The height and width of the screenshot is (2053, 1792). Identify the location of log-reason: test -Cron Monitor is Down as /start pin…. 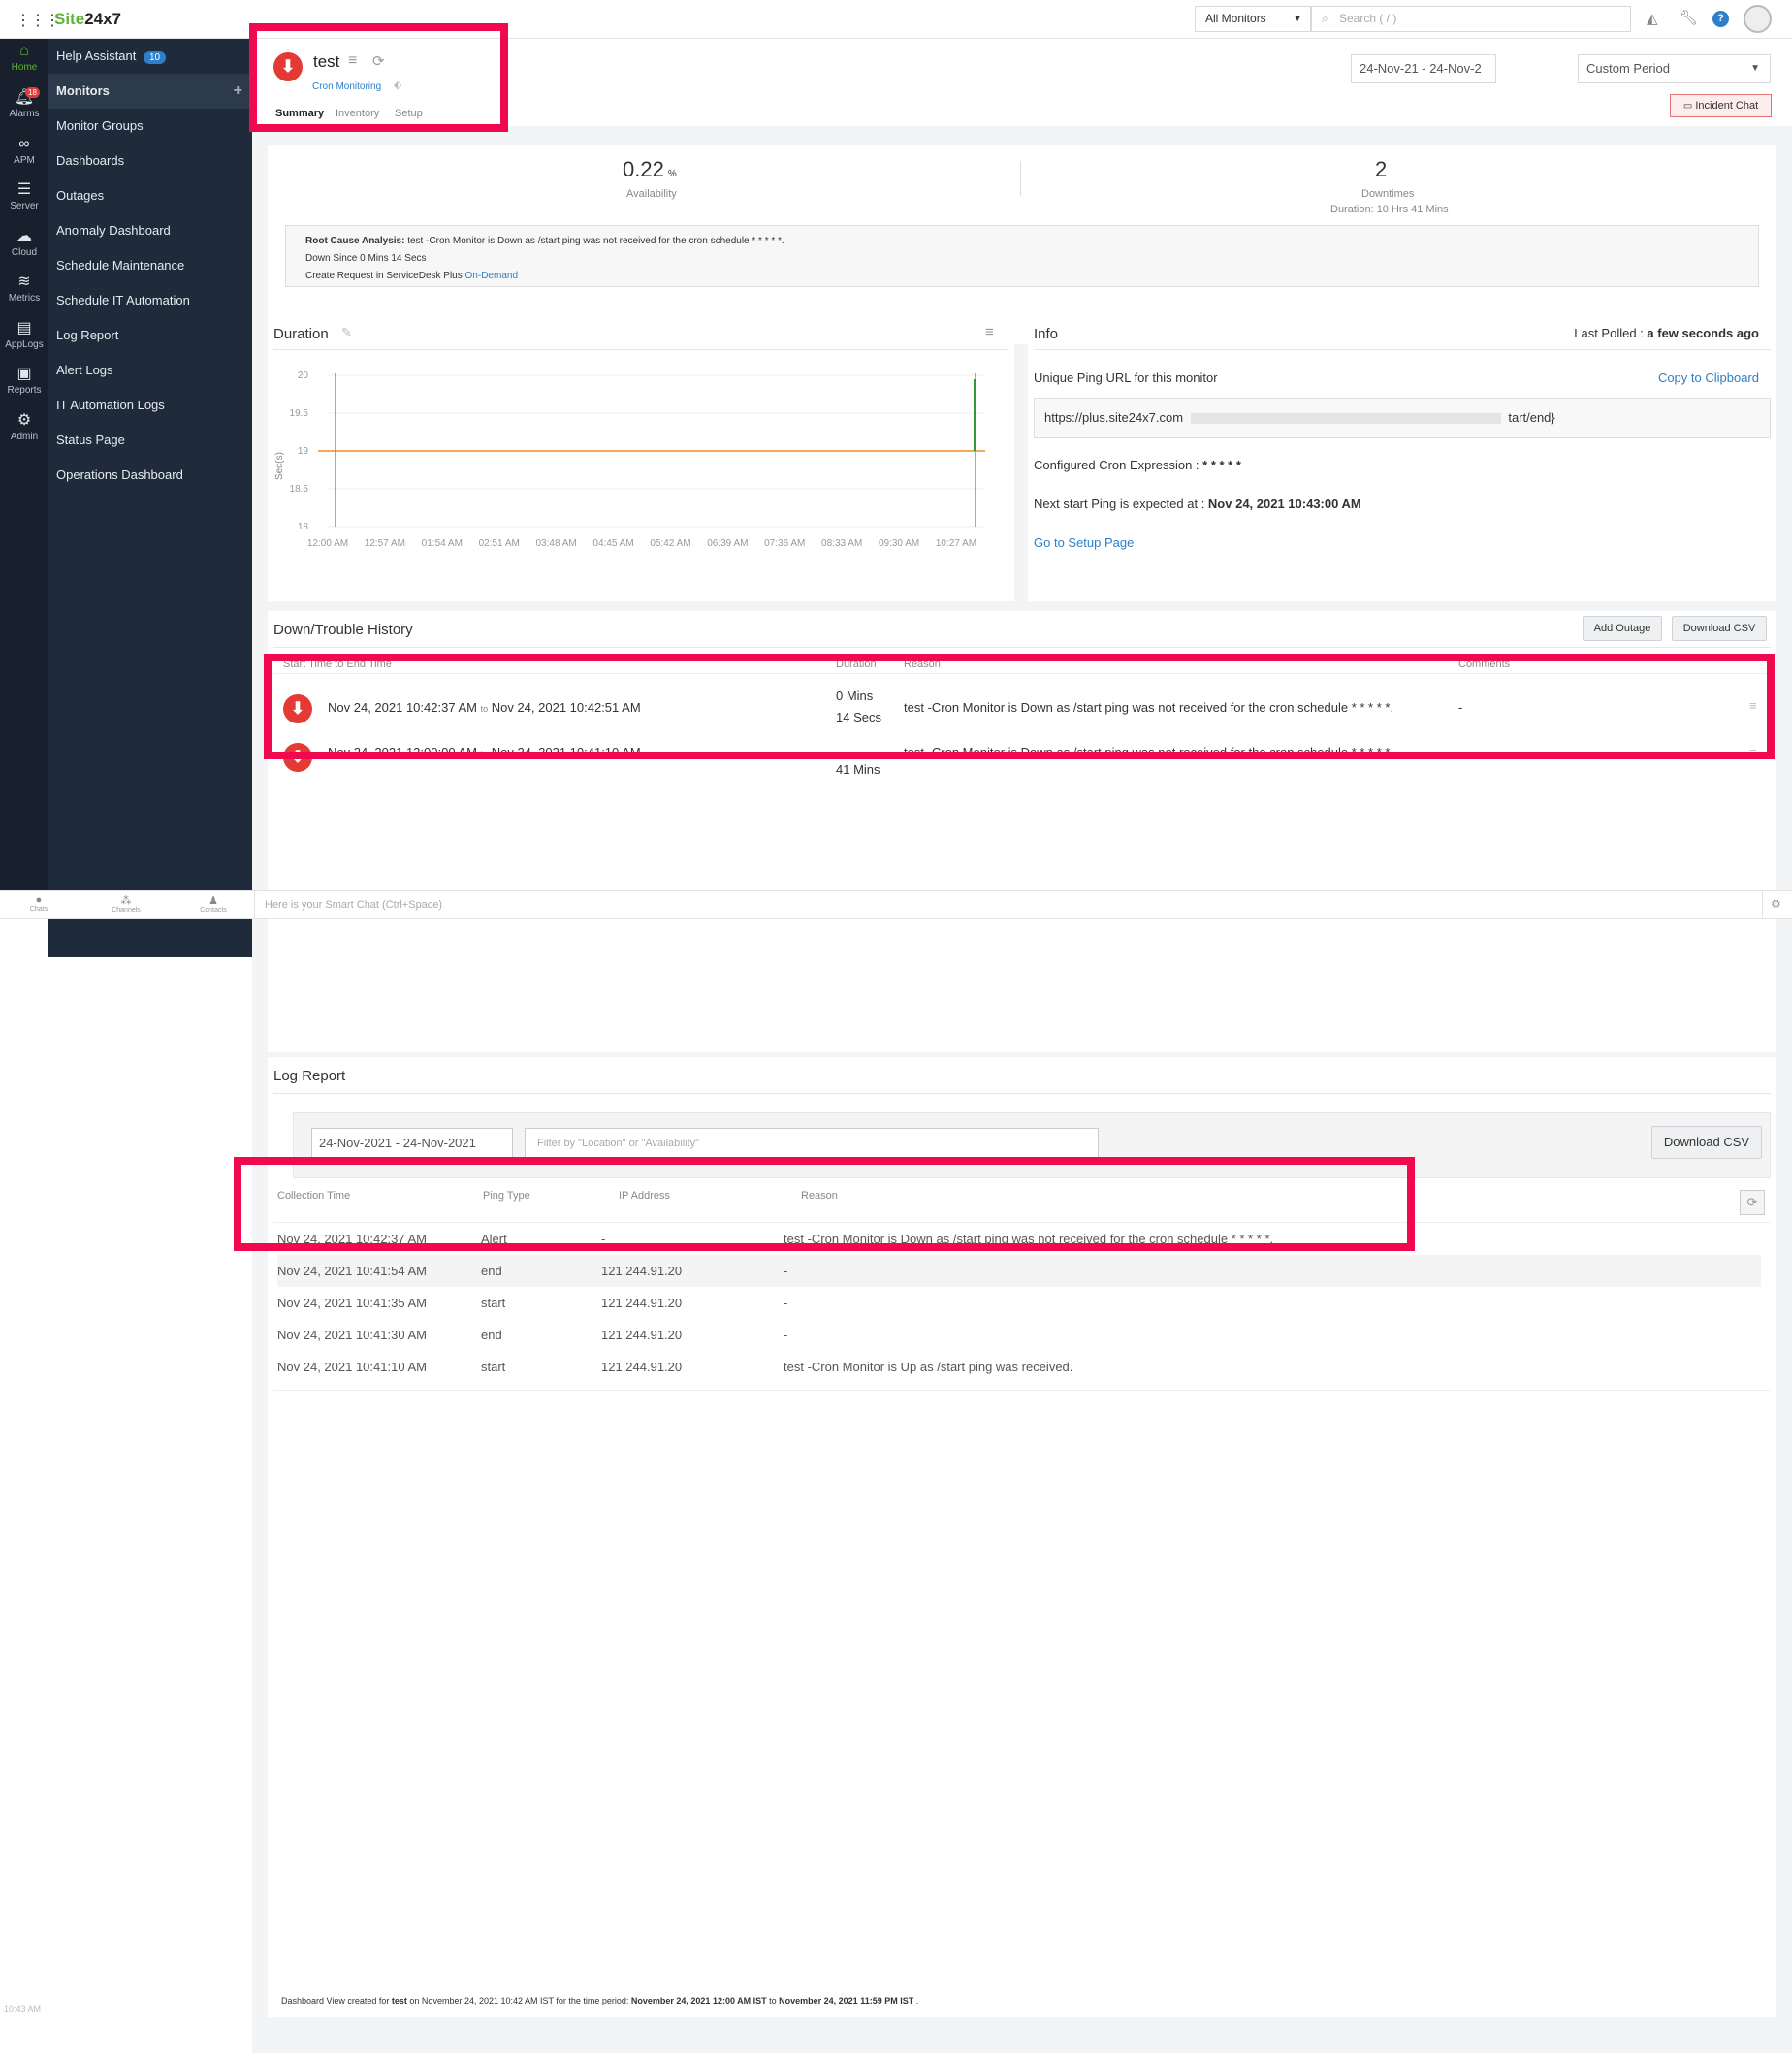
(1029, 1239).